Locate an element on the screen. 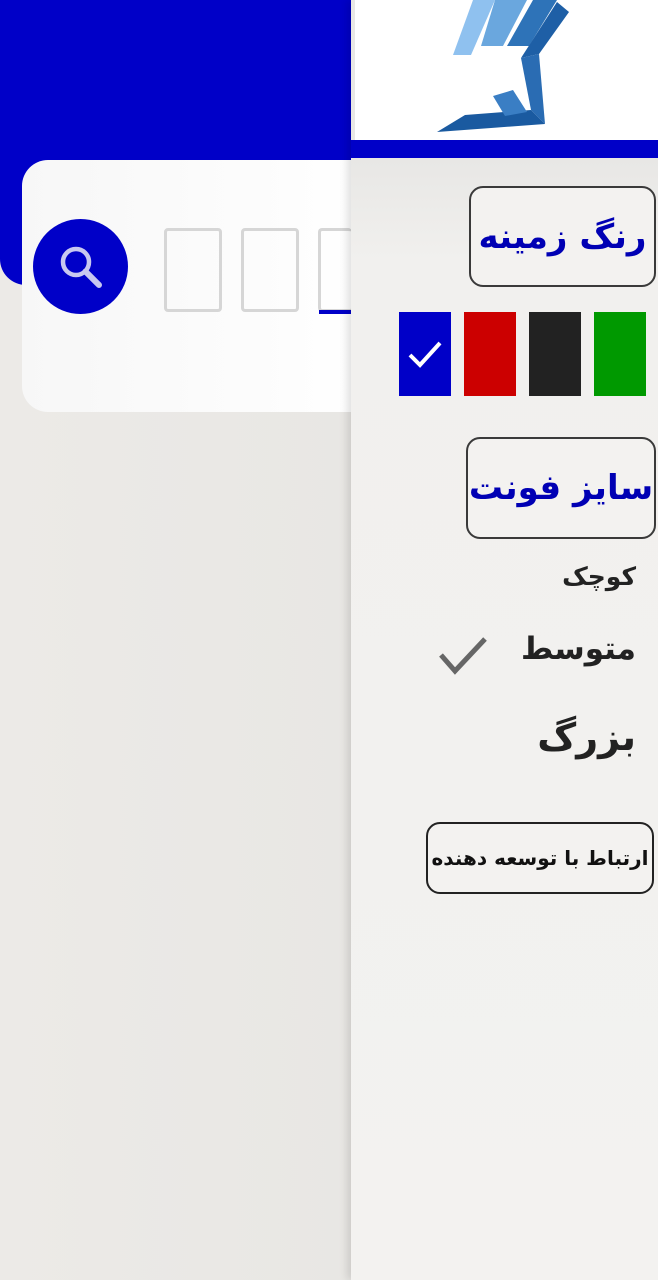  background-color-label: رنگ زمینه is located at coordinates (562, 236).